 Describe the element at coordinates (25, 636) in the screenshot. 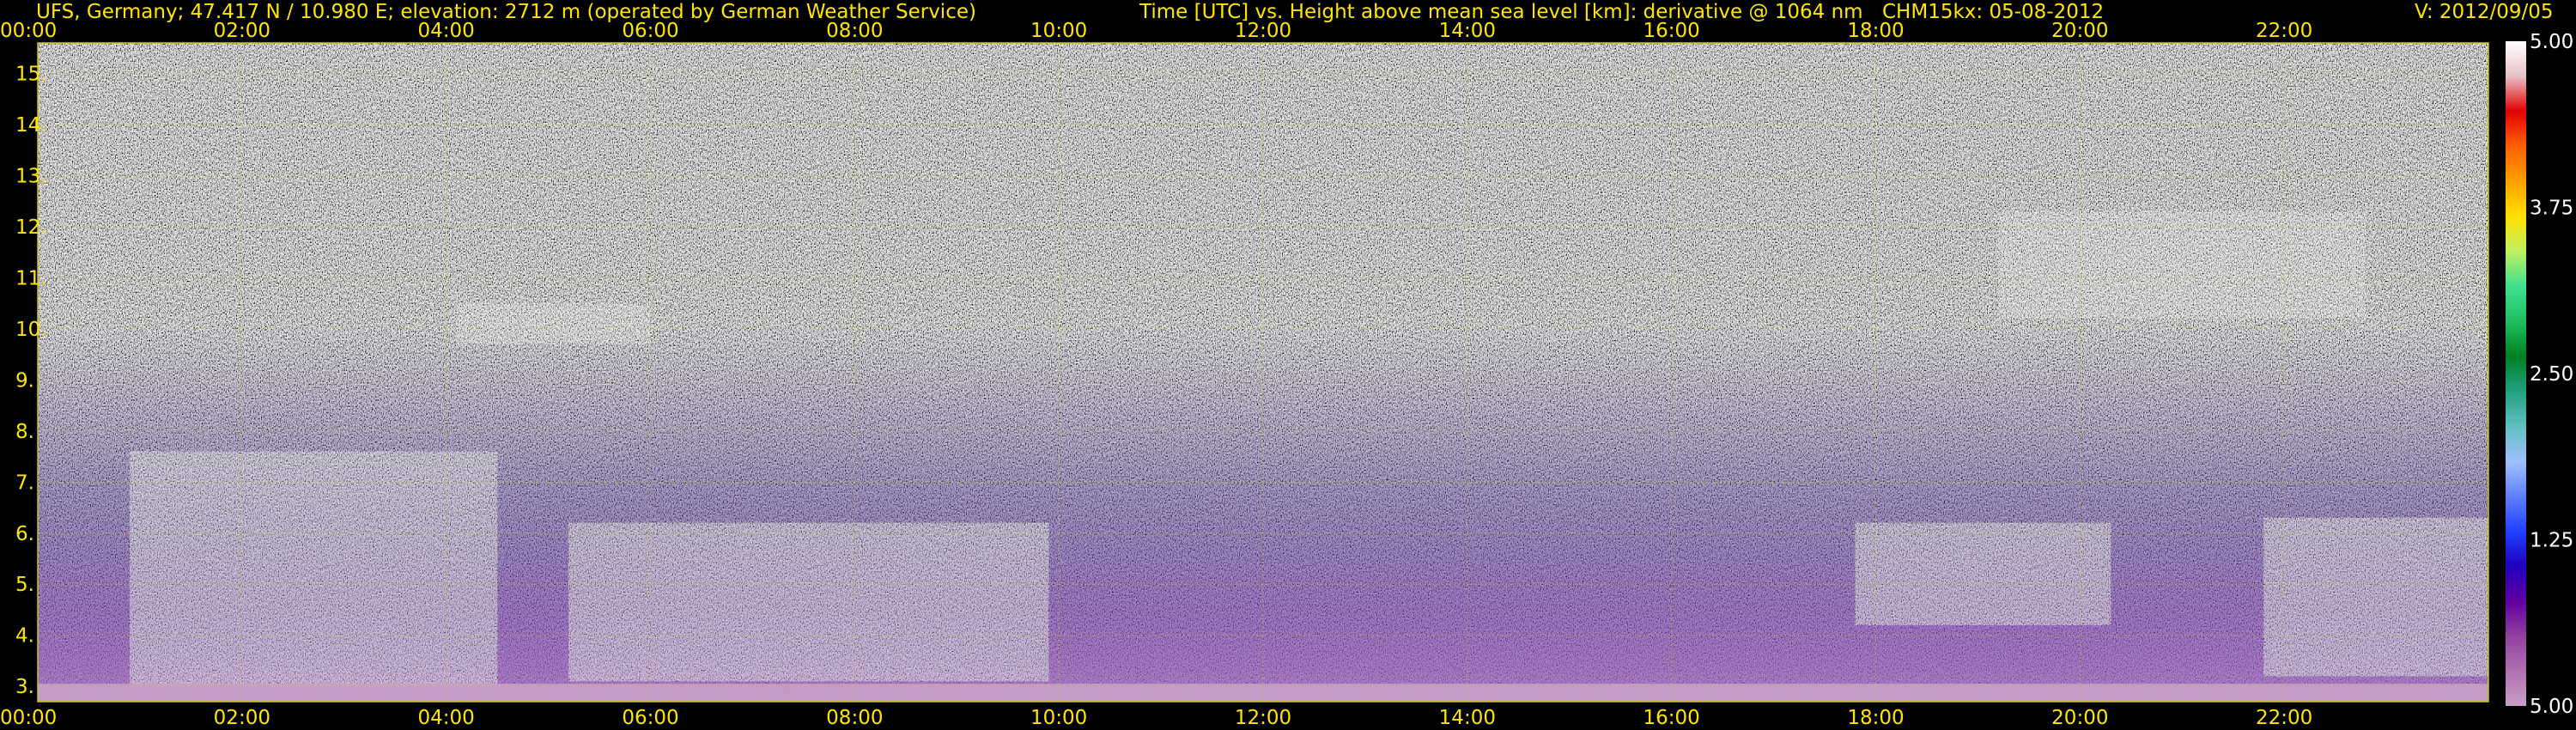

I see `y-tick-label: 4.` at that location.